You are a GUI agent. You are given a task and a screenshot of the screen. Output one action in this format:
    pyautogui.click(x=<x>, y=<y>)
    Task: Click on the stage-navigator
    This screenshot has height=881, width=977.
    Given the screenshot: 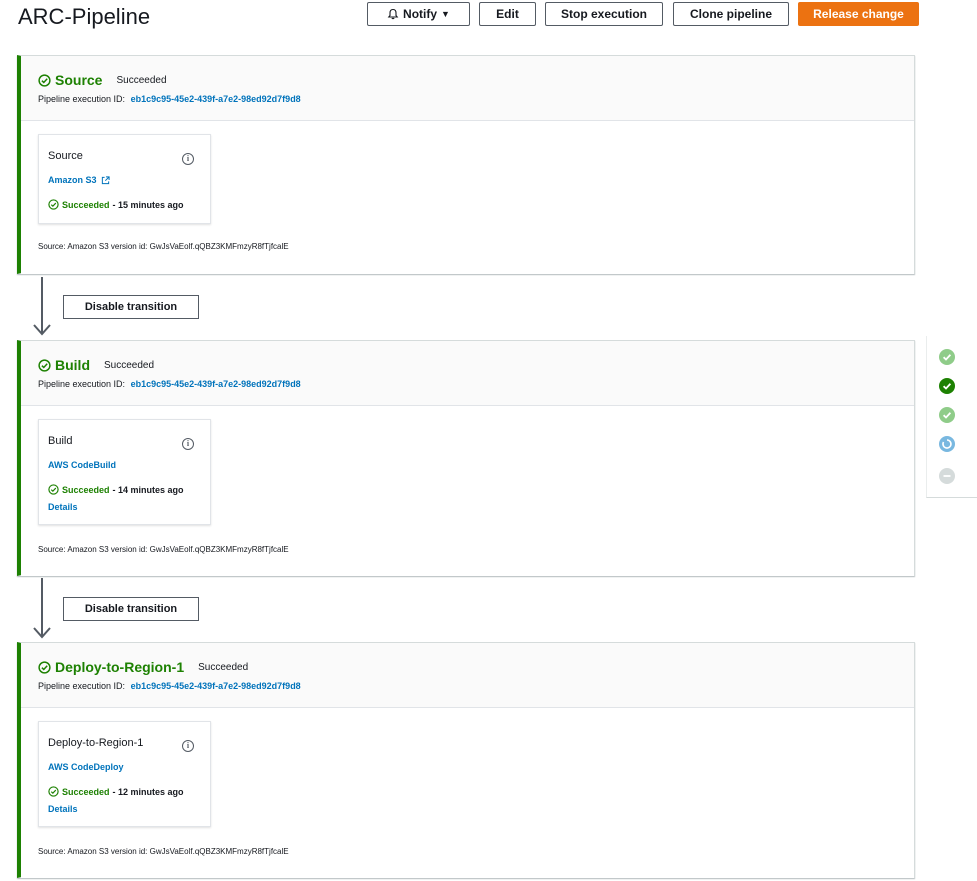 What is the action you would take?
    pyautogui.click(x=951, y=417)
    